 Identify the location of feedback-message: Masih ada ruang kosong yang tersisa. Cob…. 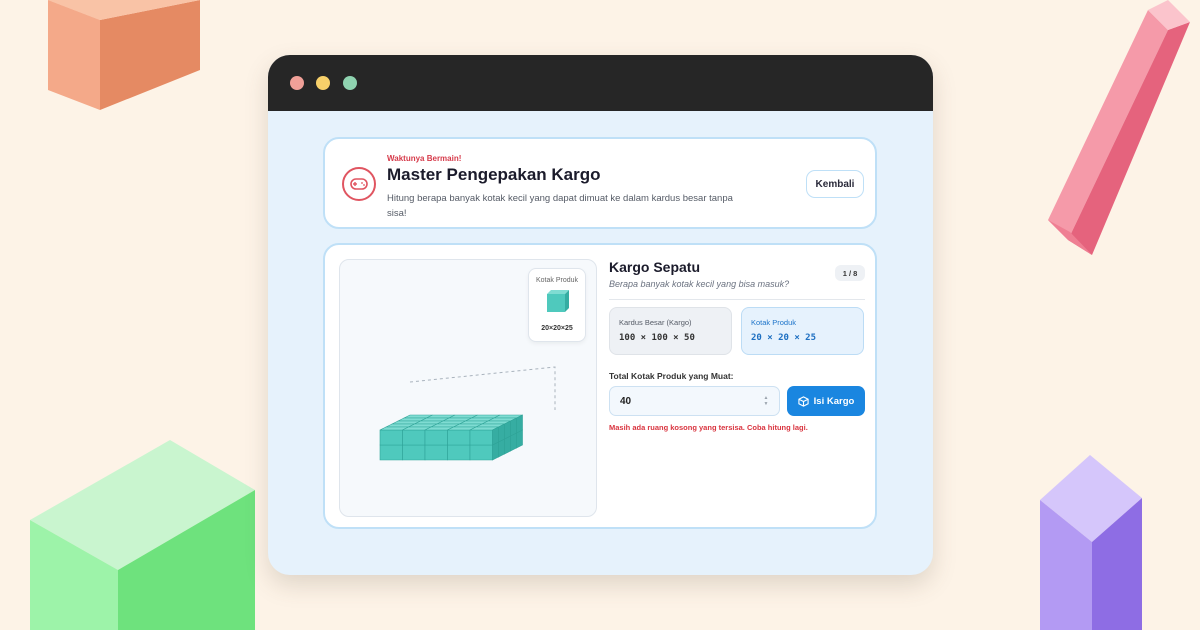
(708, 427).